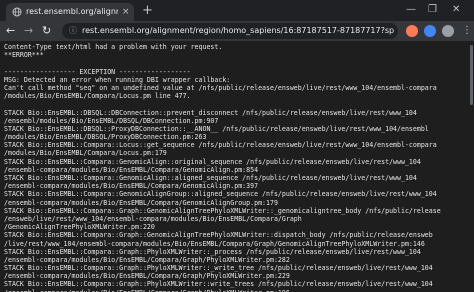 The image size is (474, 292). Describe the element at coordinates (448, 31) in the screenshot. I see `profile-avatar` at that location.